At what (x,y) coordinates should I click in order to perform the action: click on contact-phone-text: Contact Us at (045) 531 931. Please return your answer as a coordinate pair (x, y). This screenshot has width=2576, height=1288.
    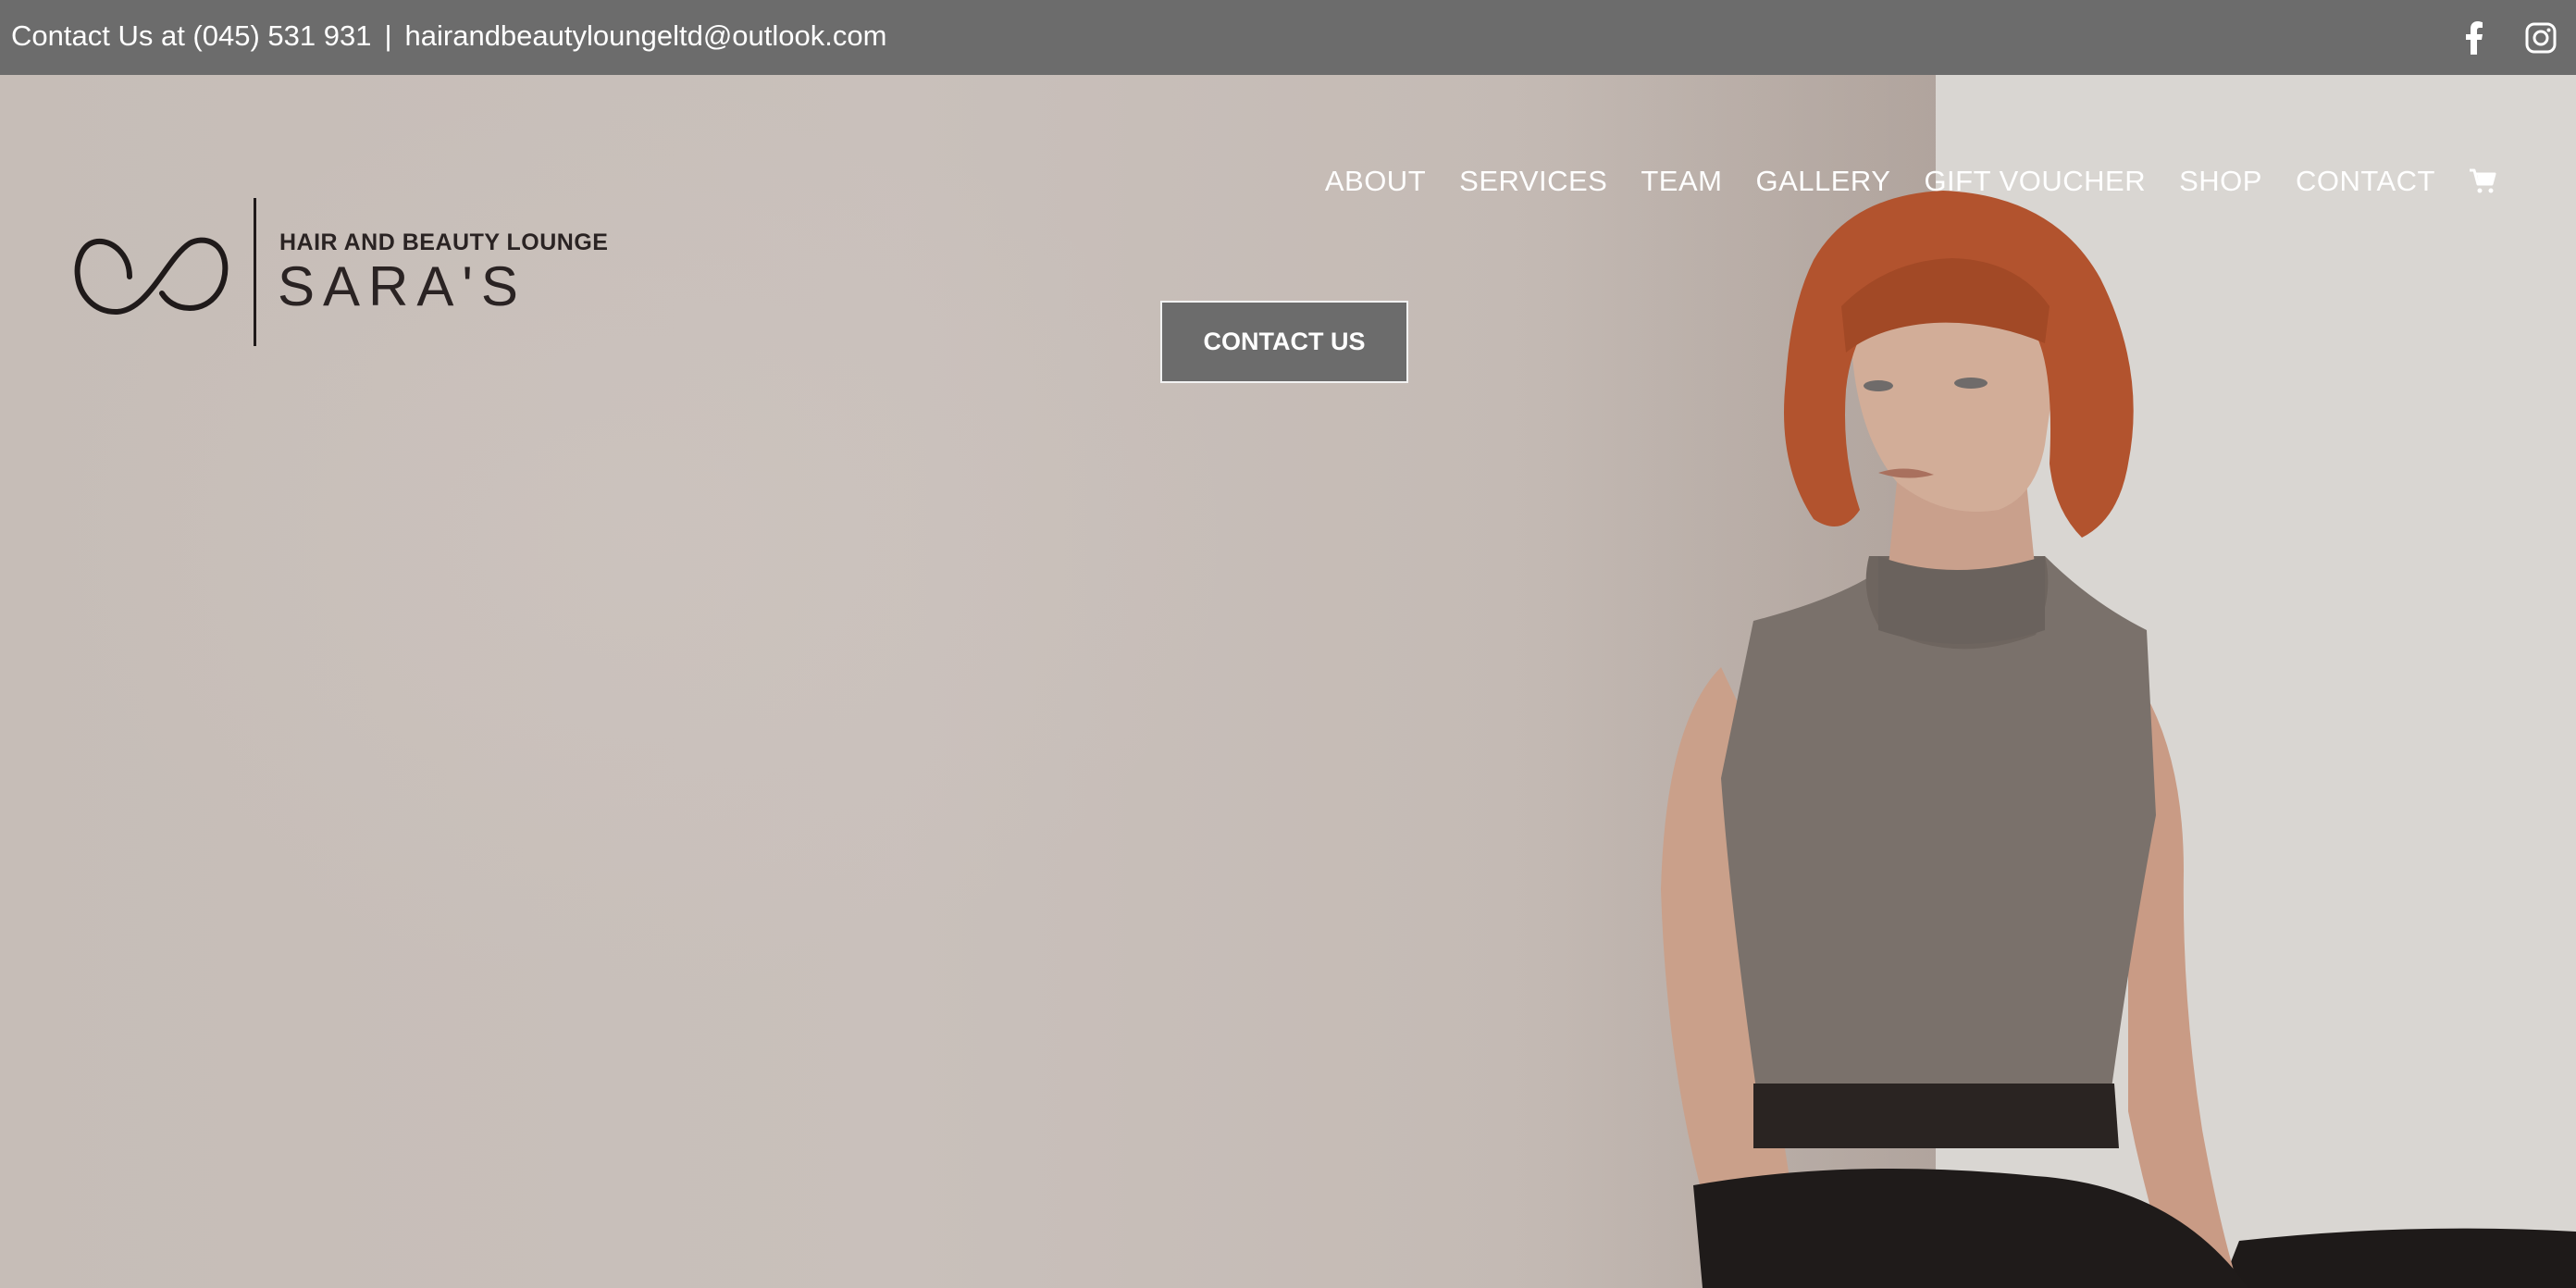
    Looking at the image, I should click on (191, 35).